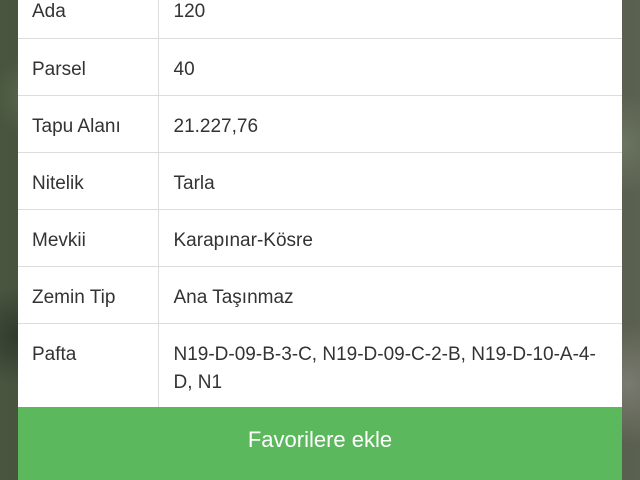 The image size is (640, 480). I want to click on row-label: Nitelik, so click(88, 181).